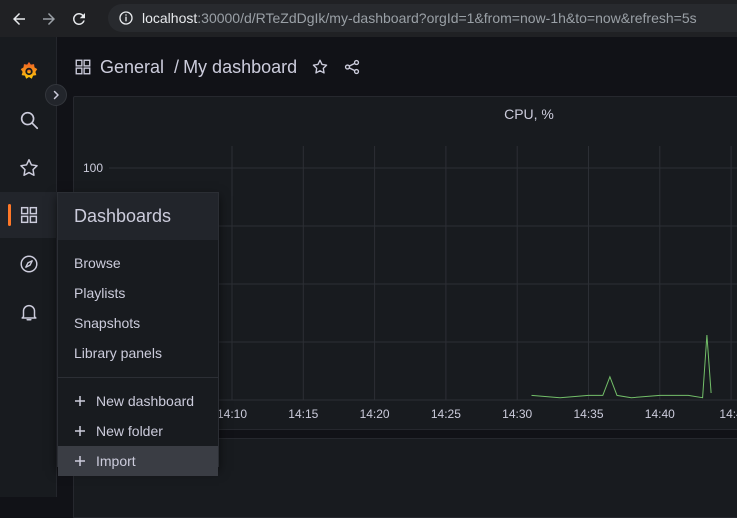 The image size is (737, 518). What do you see at coordinates (240, 67) in the screenshot?
I see `page-title: My dashboard` at bounding box center [240, 67].